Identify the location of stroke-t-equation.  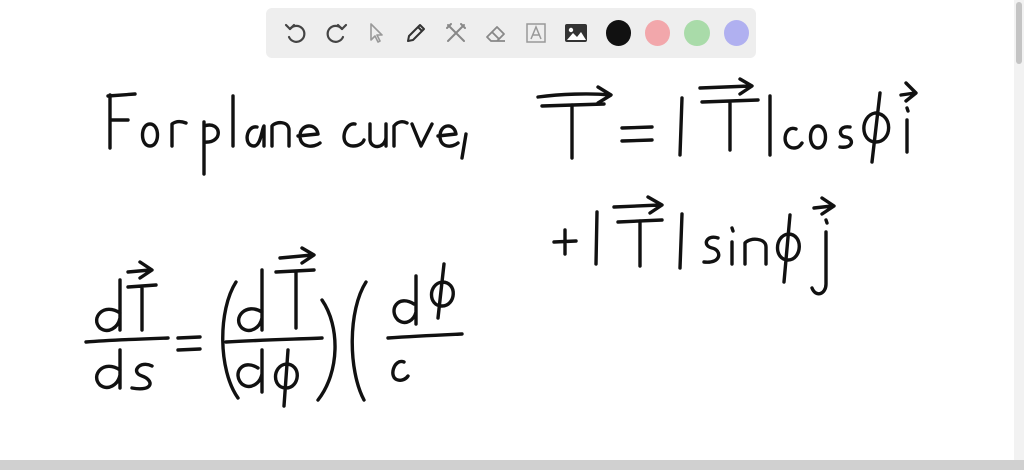
(727, 120).